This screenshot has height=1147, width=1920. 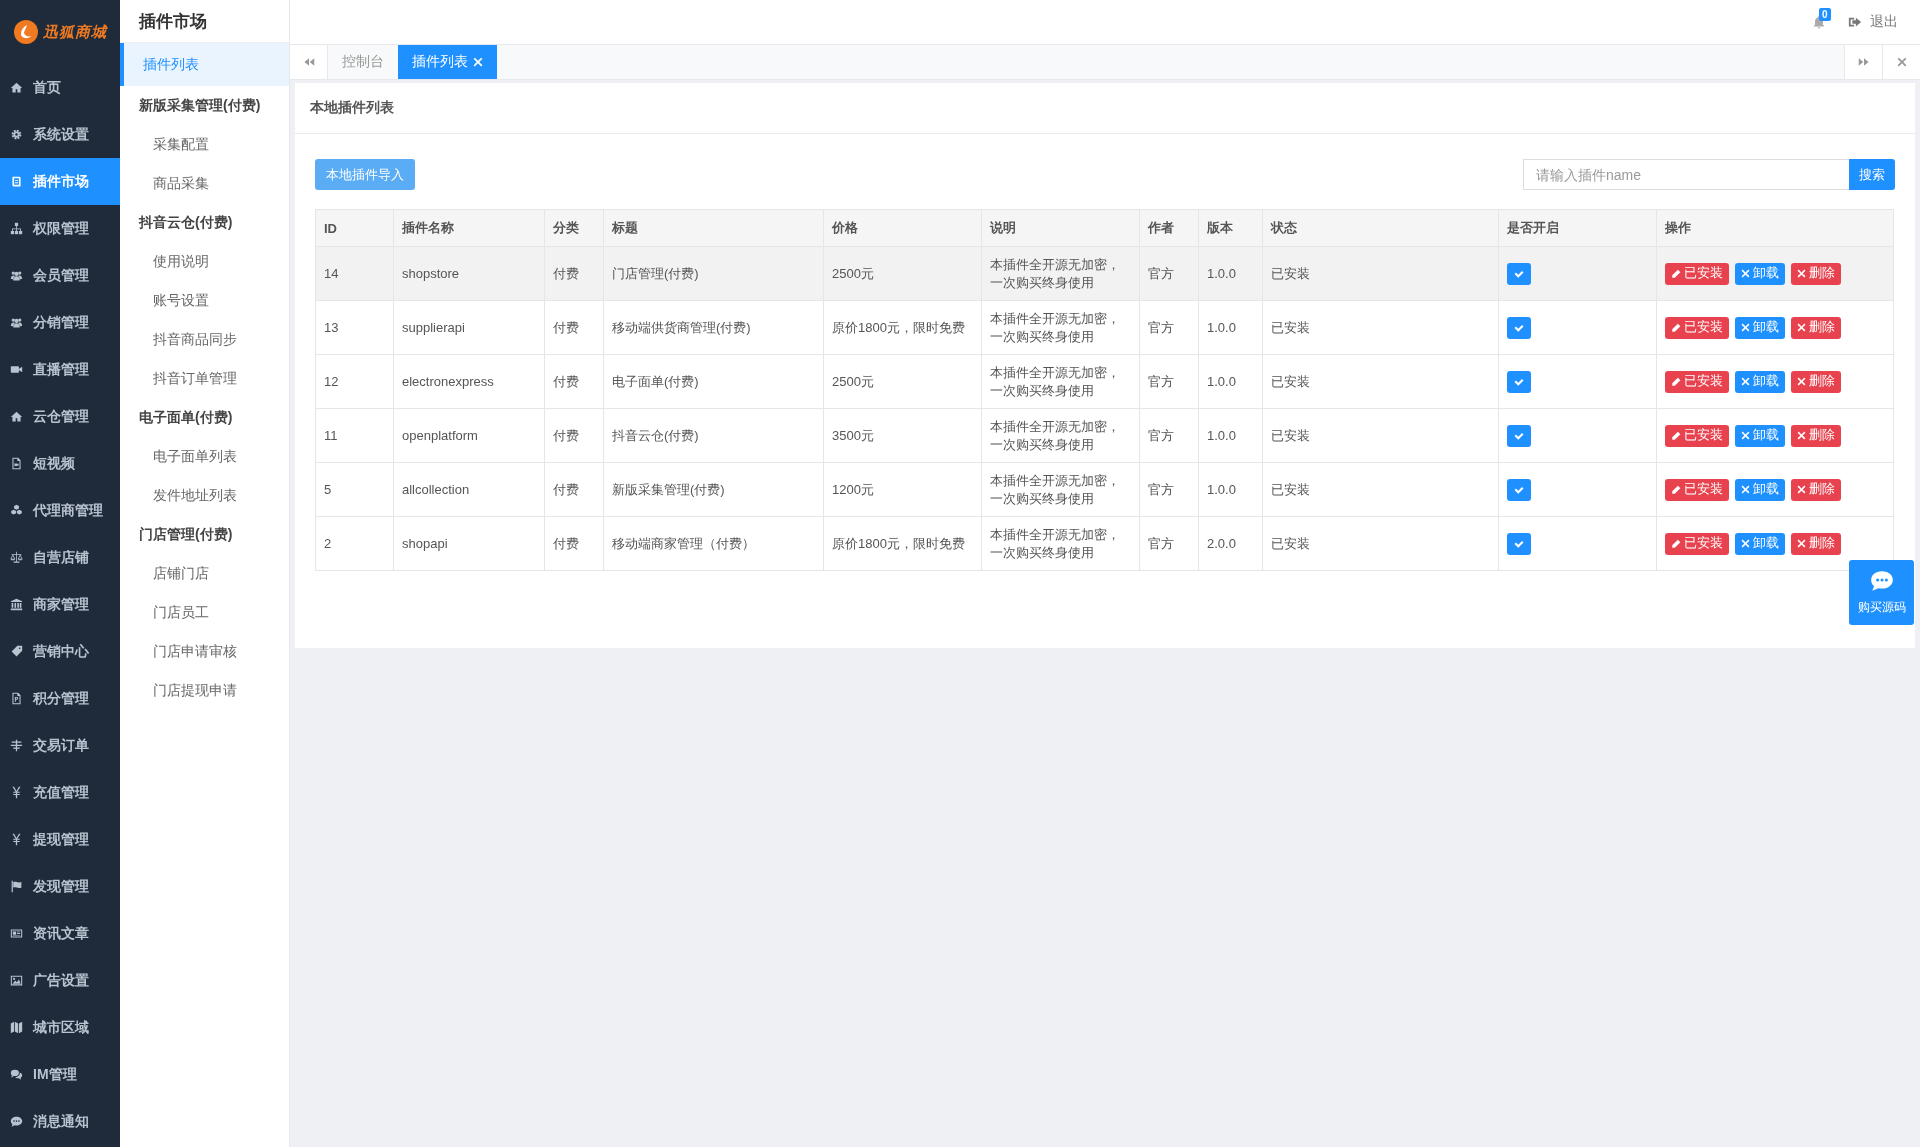 I want to click on scroll-right-button, so click(x=1863, y=62).